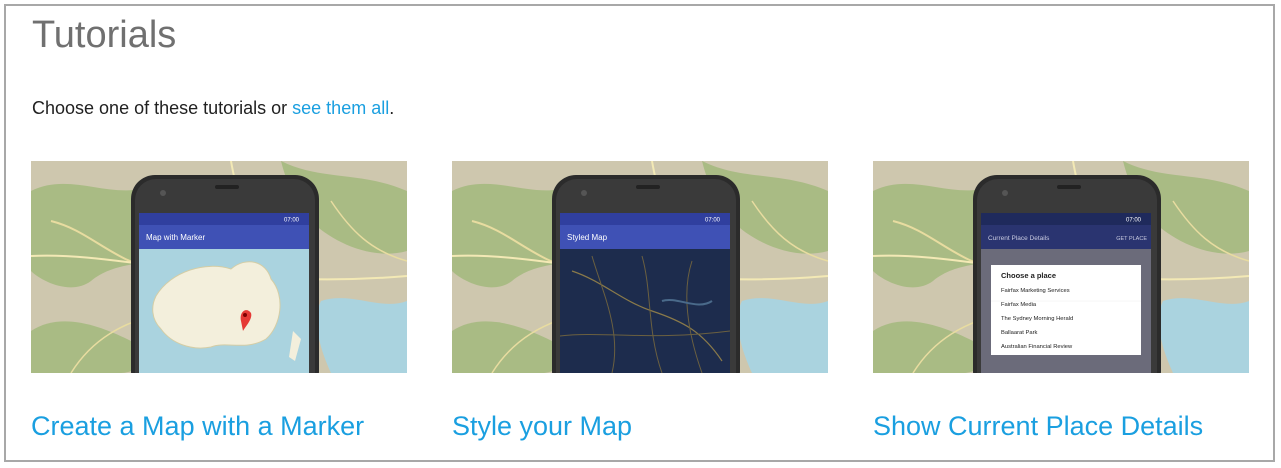 This screenshot has width=1281, height=468. Describe the element at coordinates (1037, 319) in the screenshot. I see `place-option: The Sydney Morning Herald` at that location.